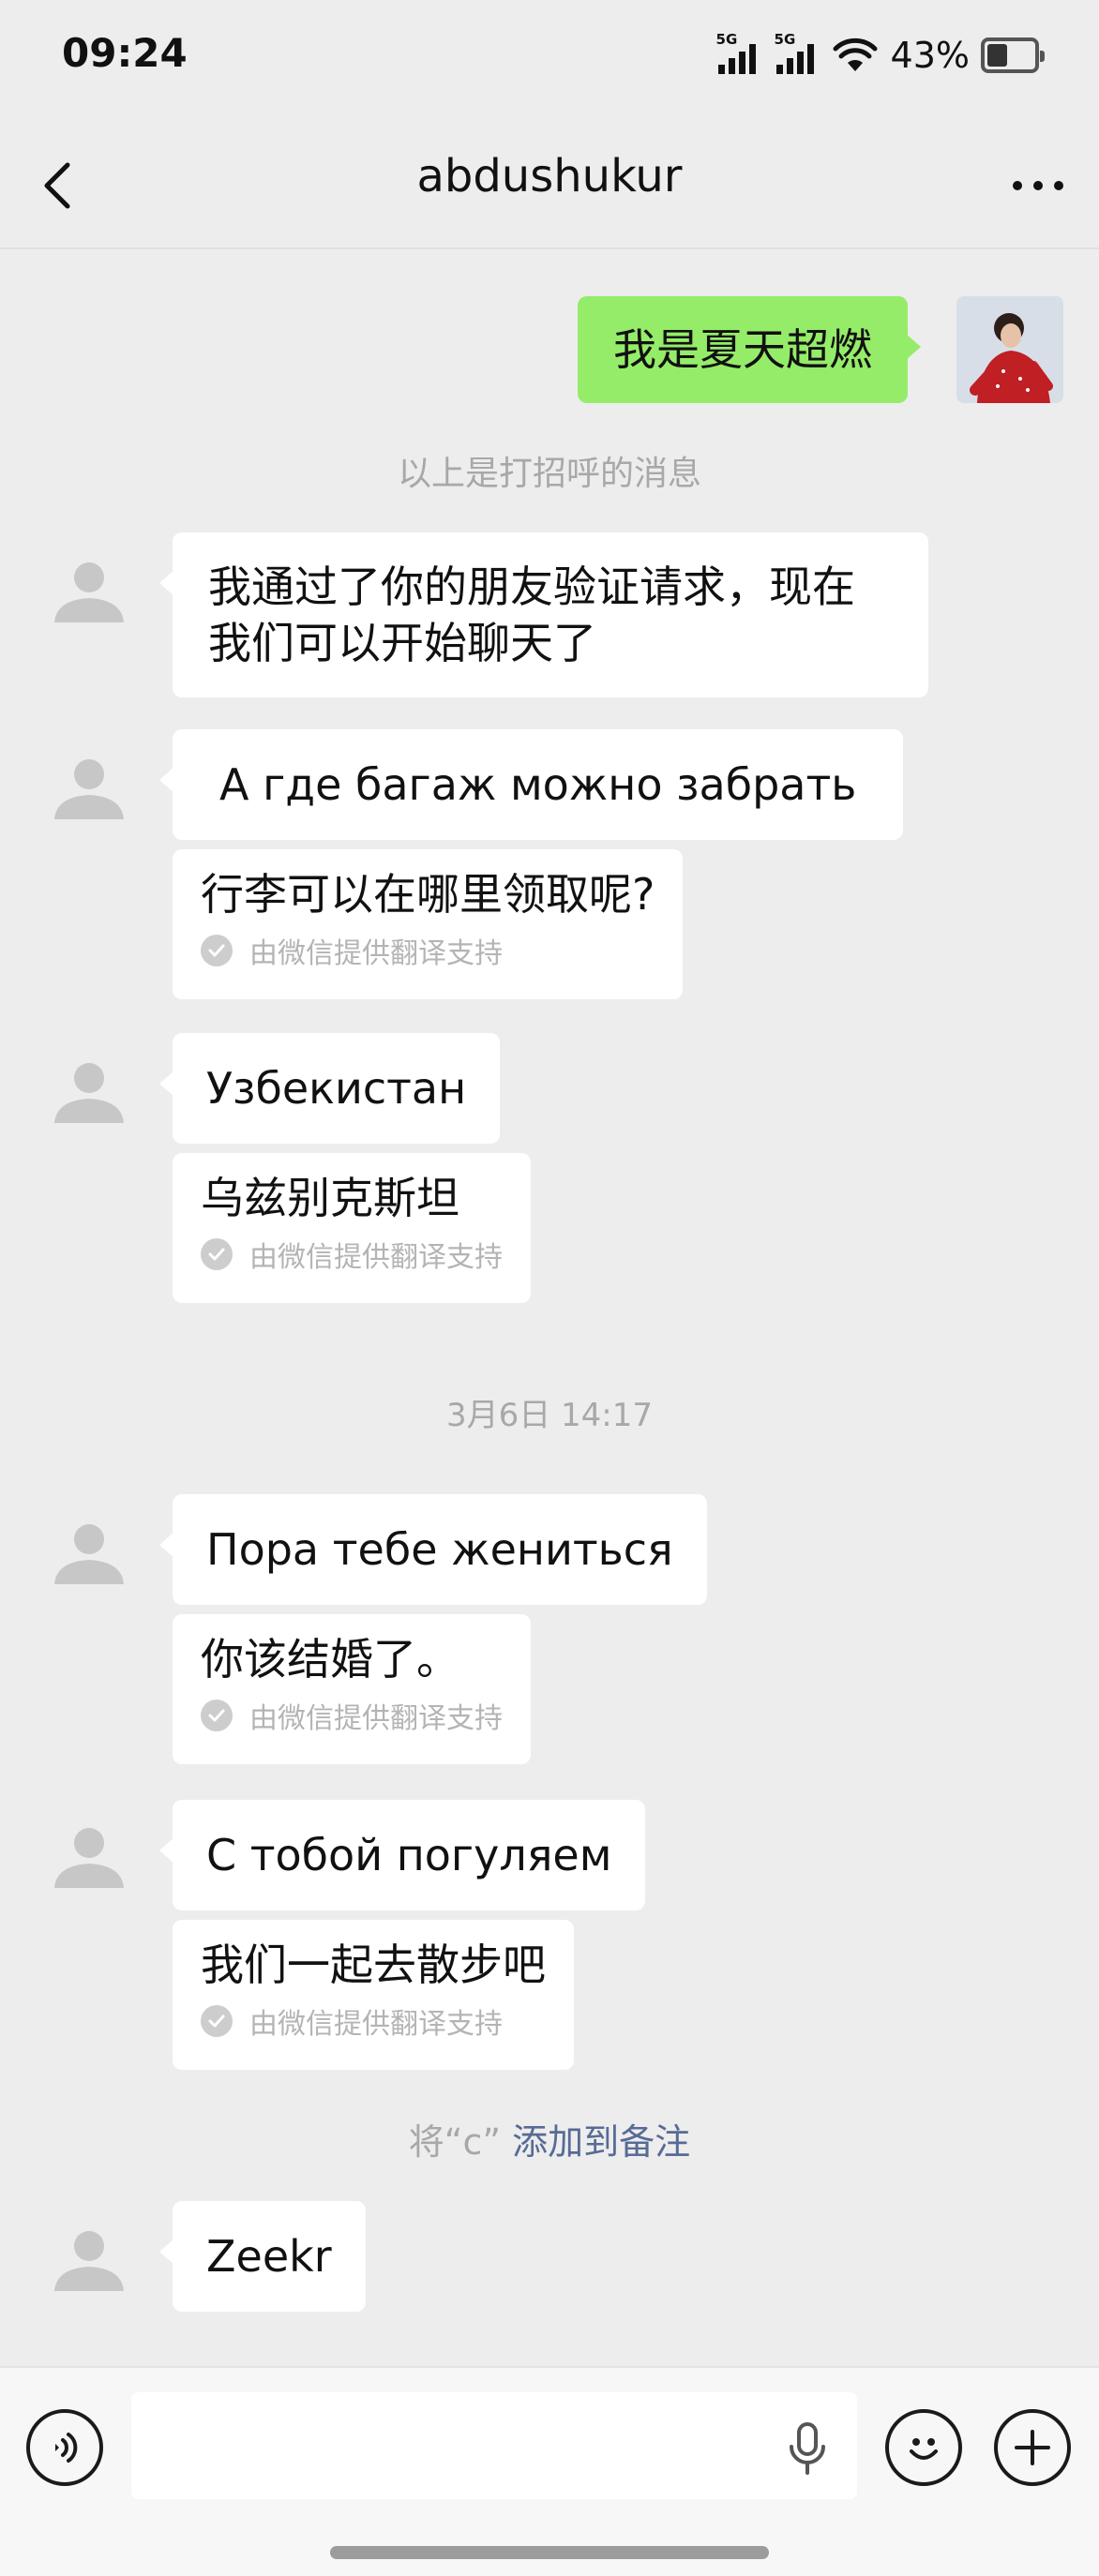 This screenshot has width=1099, height=2576. What do you see at coordinates (494, 2446) in the screenshot?
I see `message-input` at bounding box center [494, 2446].